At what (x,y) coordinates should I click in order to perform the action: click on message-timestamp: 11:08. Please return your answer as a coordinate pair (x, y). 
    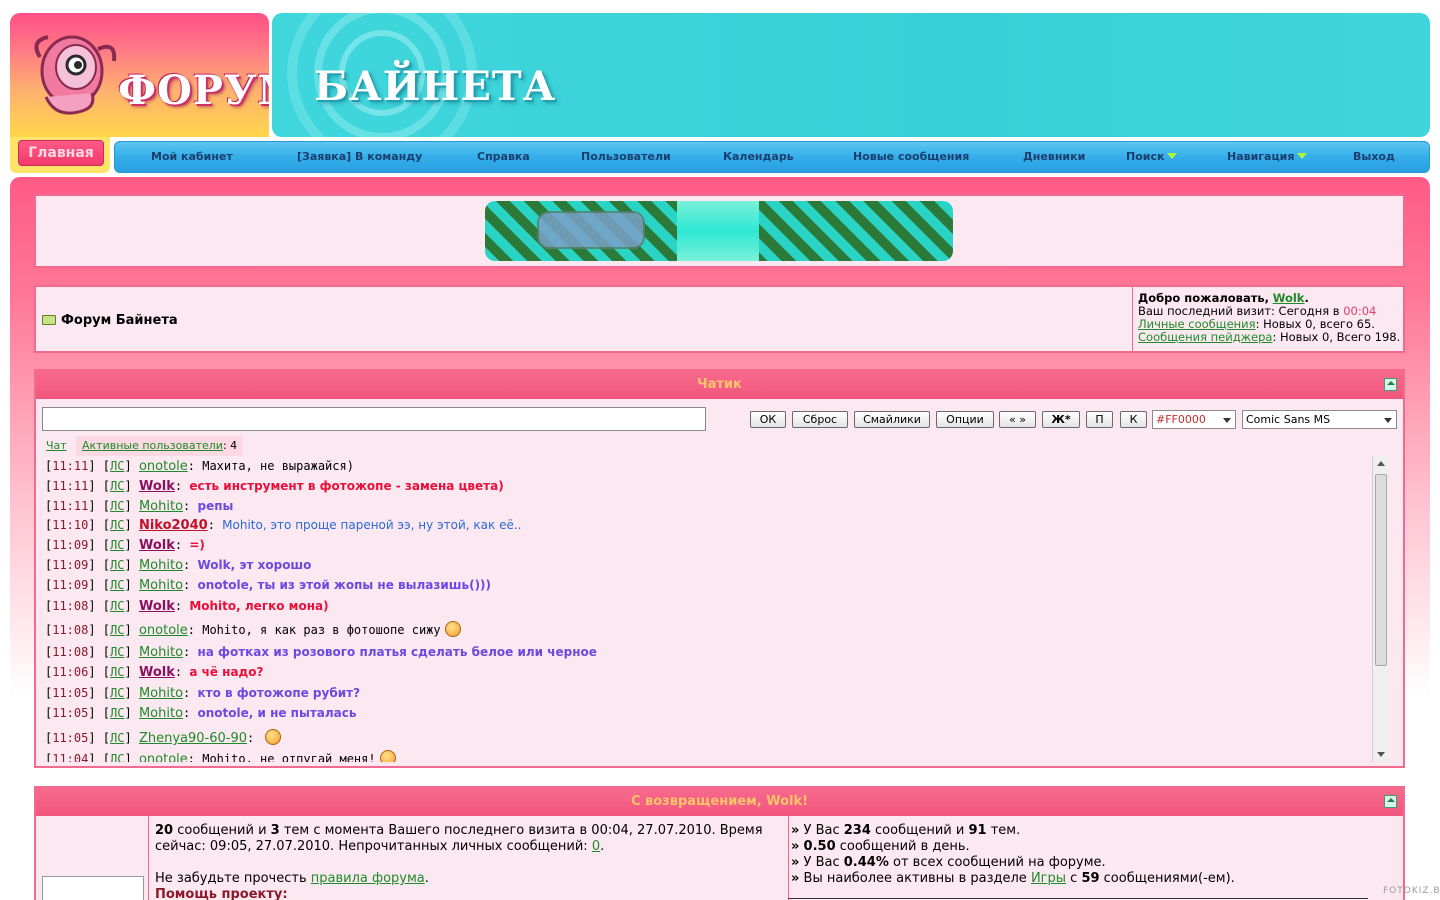
    Looking at the image, I should click on (70, 652).